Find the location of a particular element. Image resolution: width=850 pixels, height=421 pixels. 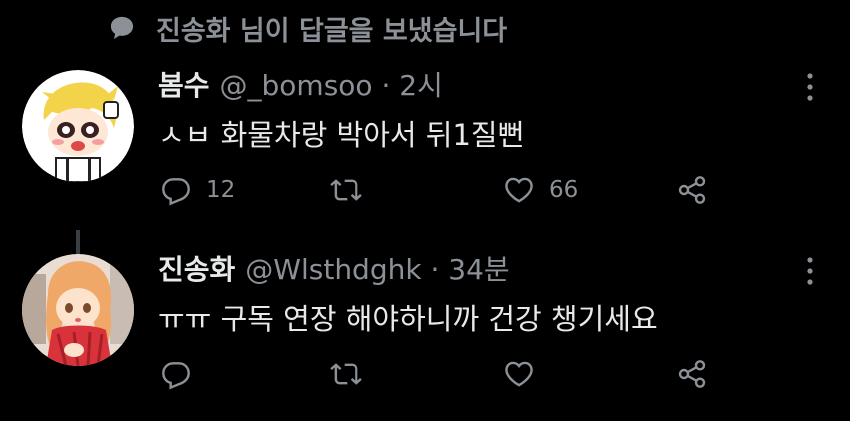

like-count: 66 is located at coordinates (564, 190).